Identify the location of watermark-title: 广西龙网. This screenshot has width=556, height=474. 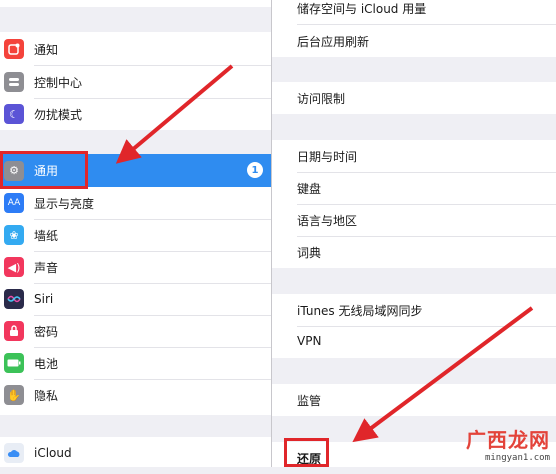
(508, 440).